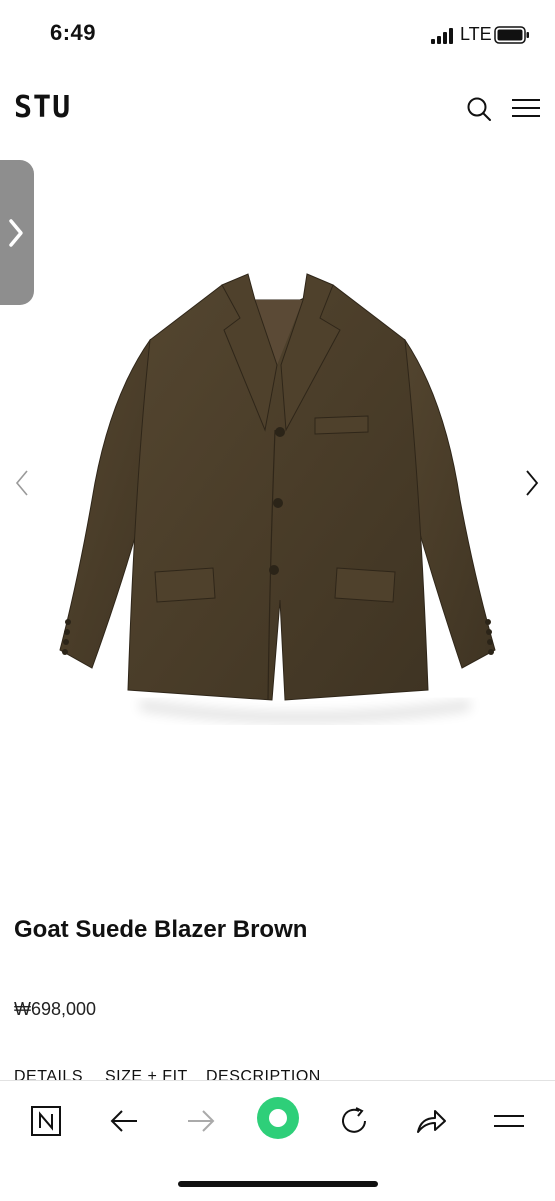 The width and height of the screenshot is (555, 1201). I want to click on back-arrow-icon, so click(123, 1121).